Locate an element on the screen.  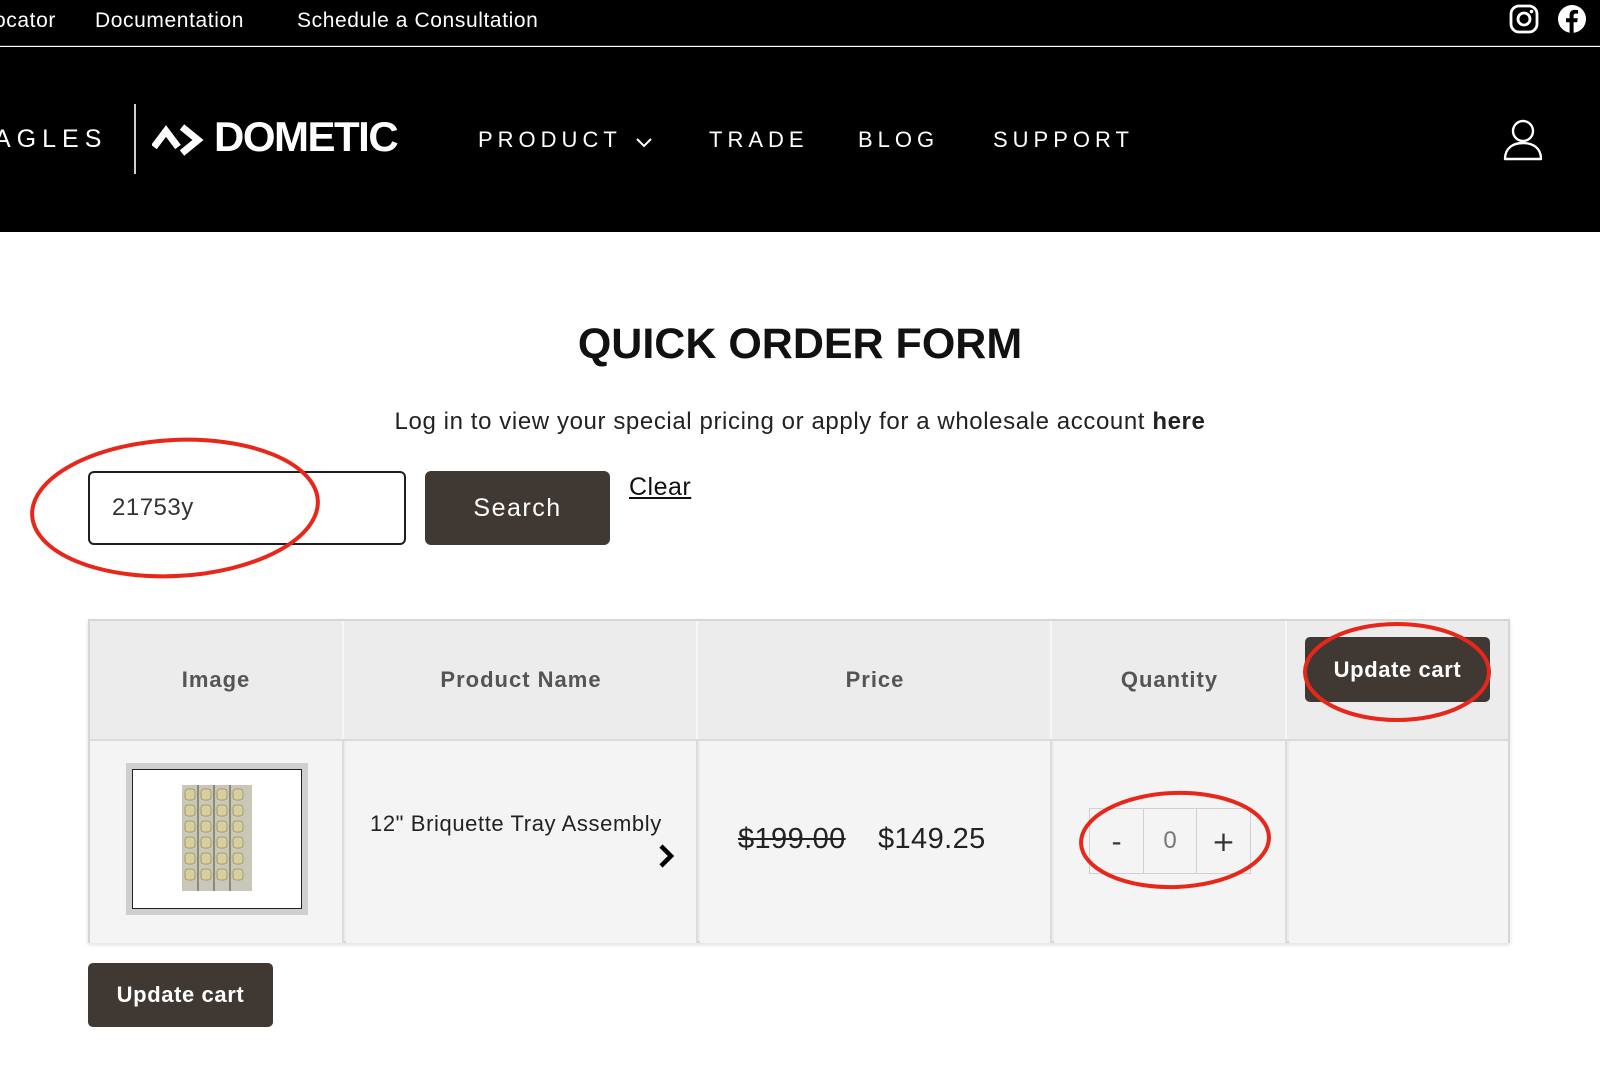
documentation-link: Documentation is located at coordinates (169, 21).